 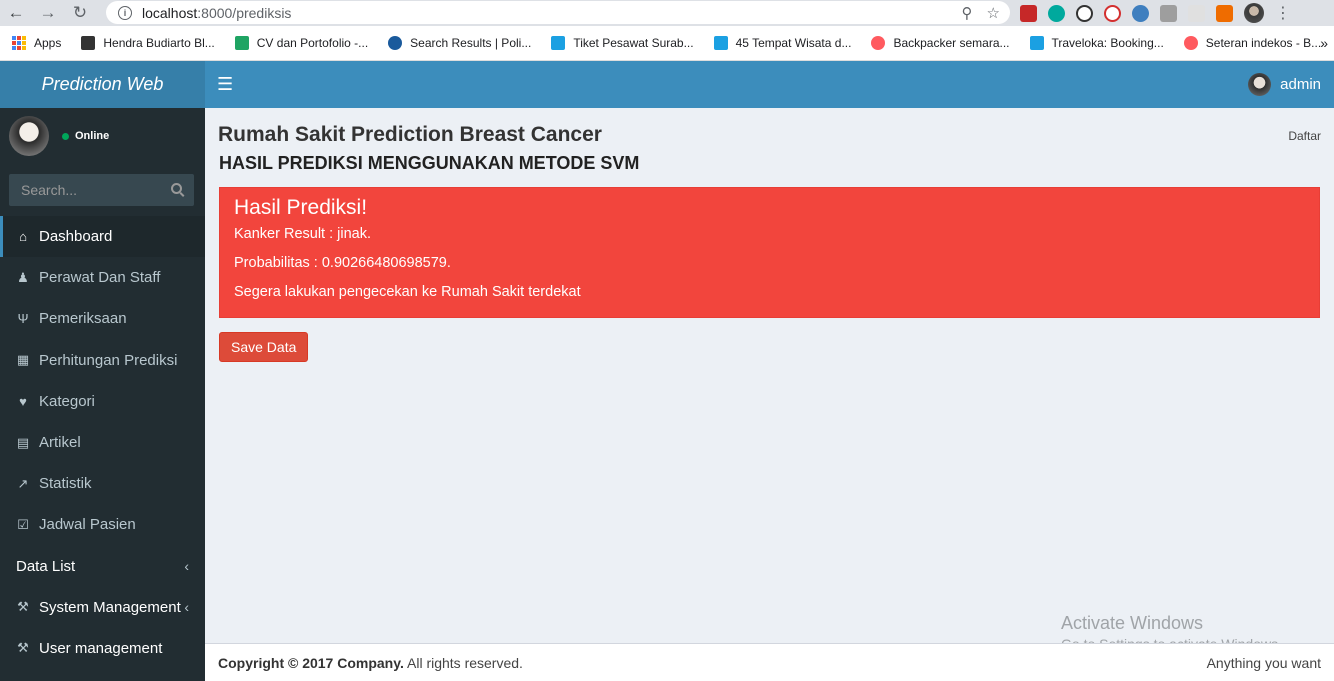 What do you see at coordinates (91, 190) in the screenshot?
I see `search-input` at bounding box center [91, 190].